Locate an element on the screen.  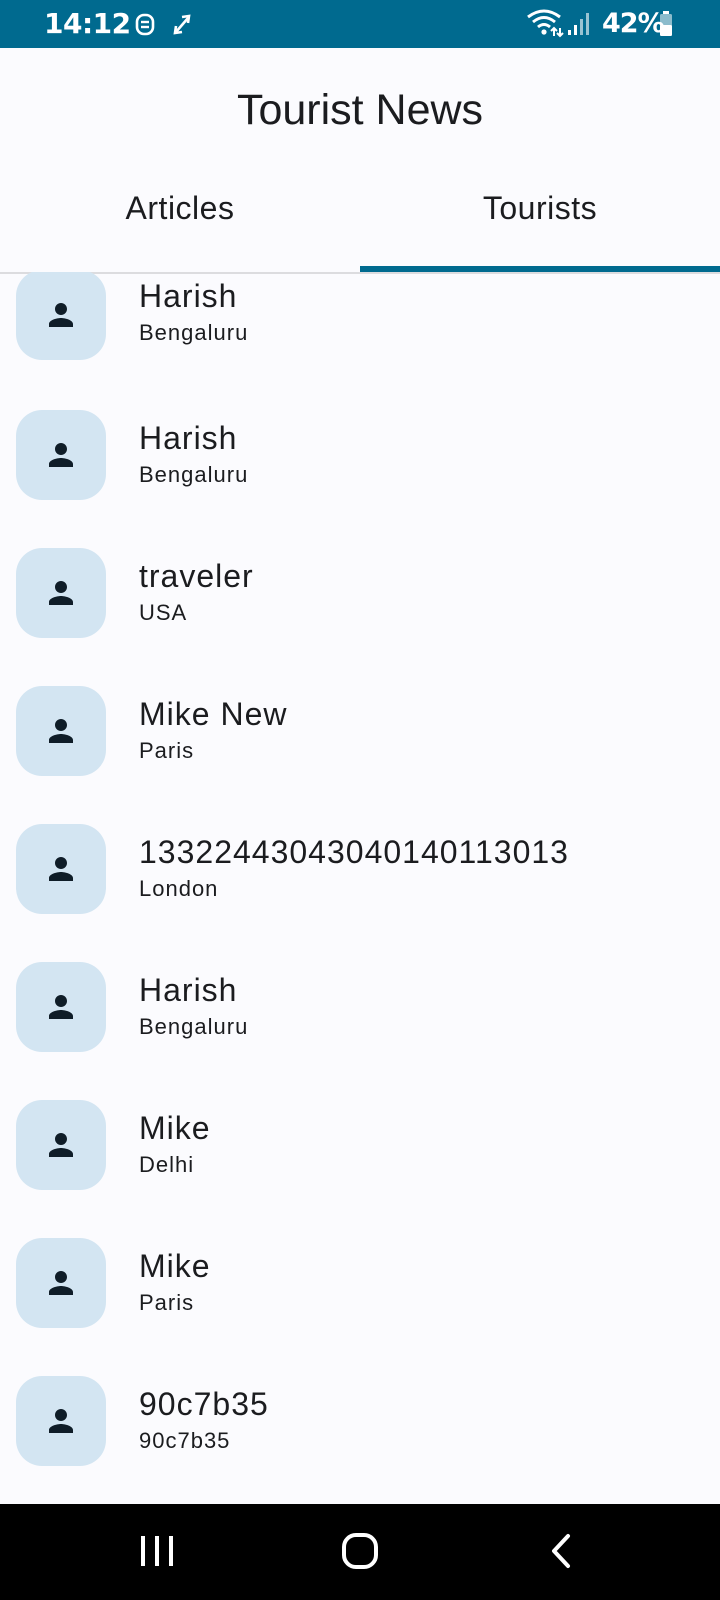
battery-icon is located at coordinates (668, 26).